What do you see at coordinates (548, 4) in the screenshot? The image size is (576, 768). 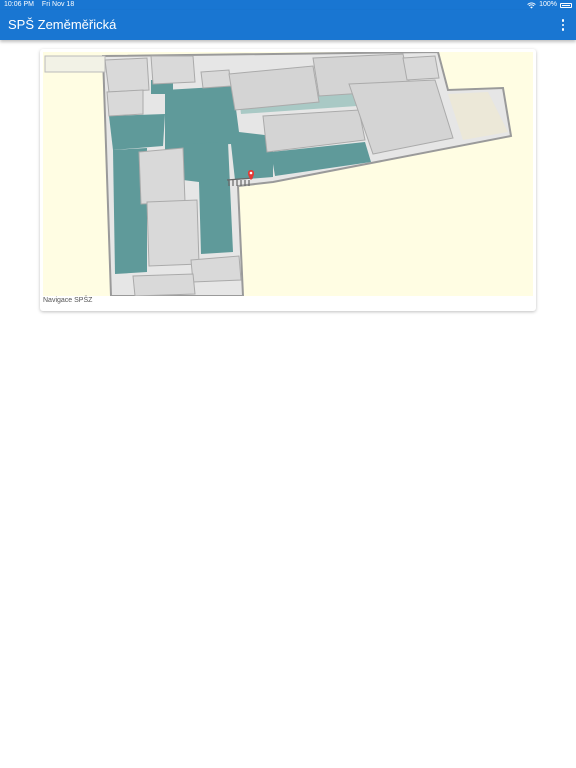 I see `battery-percent: 100%` at bounding box center [548, 4].